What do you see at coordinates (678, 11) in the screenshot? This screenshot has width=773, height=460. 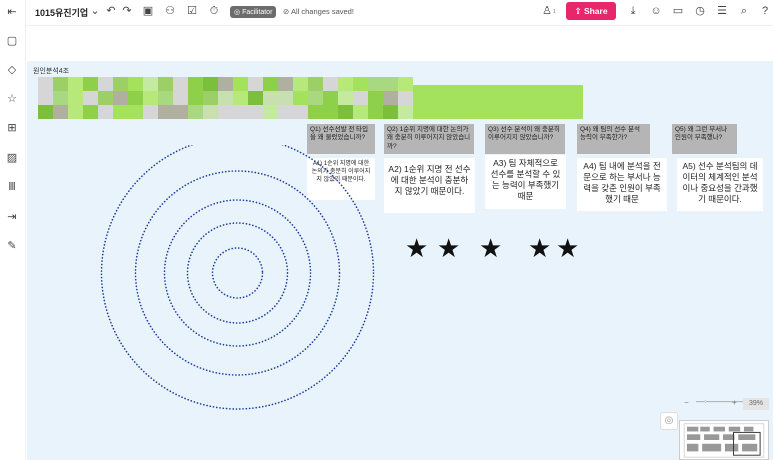 I see `comment-icon: ▭` at bounding box center [678, 11].